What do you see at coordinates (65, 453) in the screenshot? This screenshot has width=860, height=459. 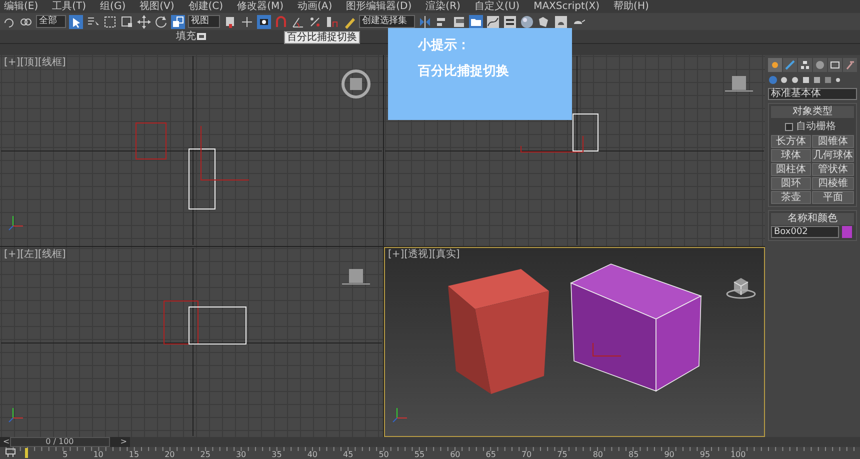 I see `tick-label: 5` at bounding box center [65, 453].